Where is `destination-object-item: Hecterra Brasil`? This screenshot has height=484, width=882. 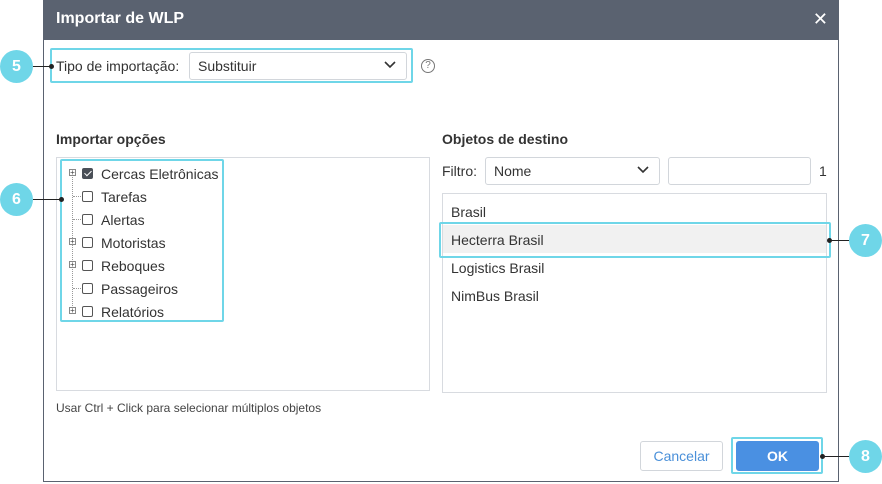
destination-object-item: Hecterra Brasil is located at coordinates (634, 239).